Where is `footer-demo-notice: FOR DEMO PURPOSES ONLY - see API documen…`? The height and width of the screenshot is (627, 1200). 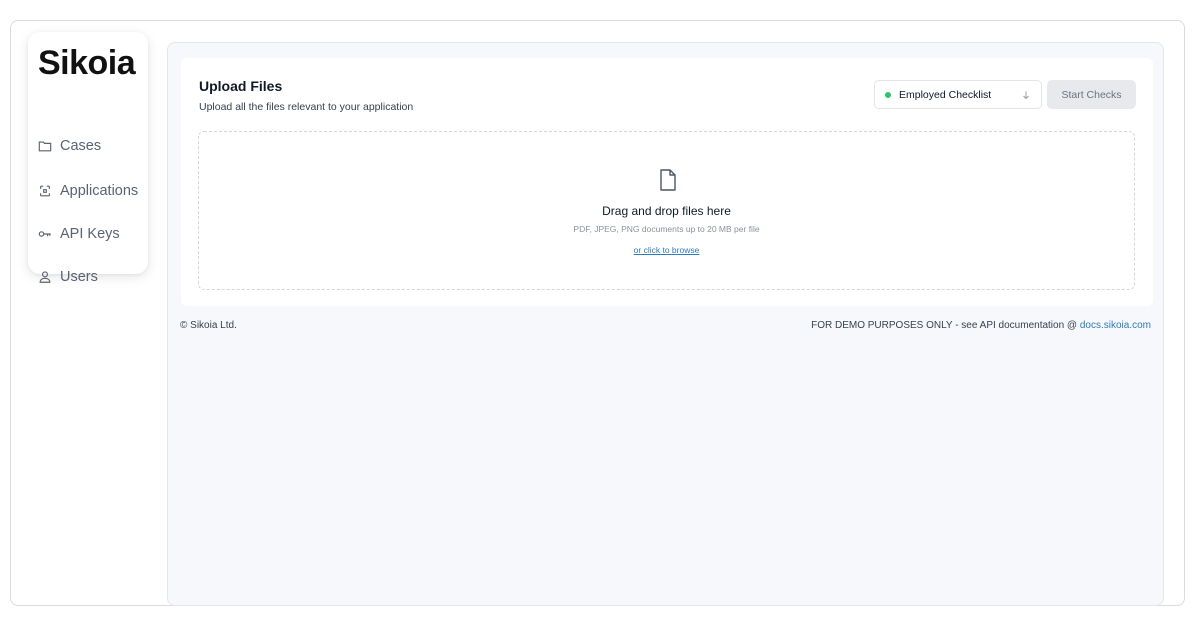 footer-demo-notice: FOR DEMO PURPOSES ONLY - see API documen… is located at coordinates (981, 325).